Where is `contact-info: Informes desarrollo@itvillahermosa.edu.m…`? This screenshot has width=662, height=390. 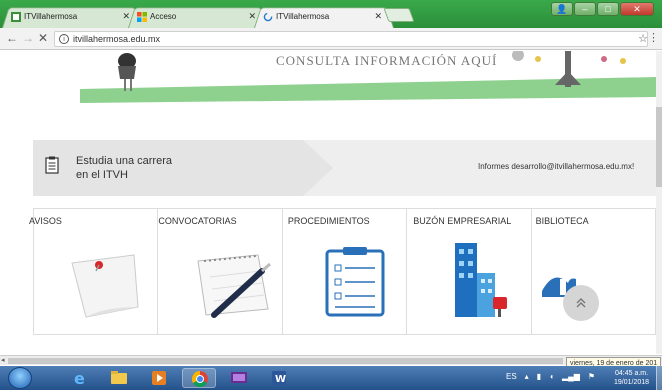 contact-info: Informes desarrollo@itvillahermosa.edu.m… is located at coordinates (556, 166).